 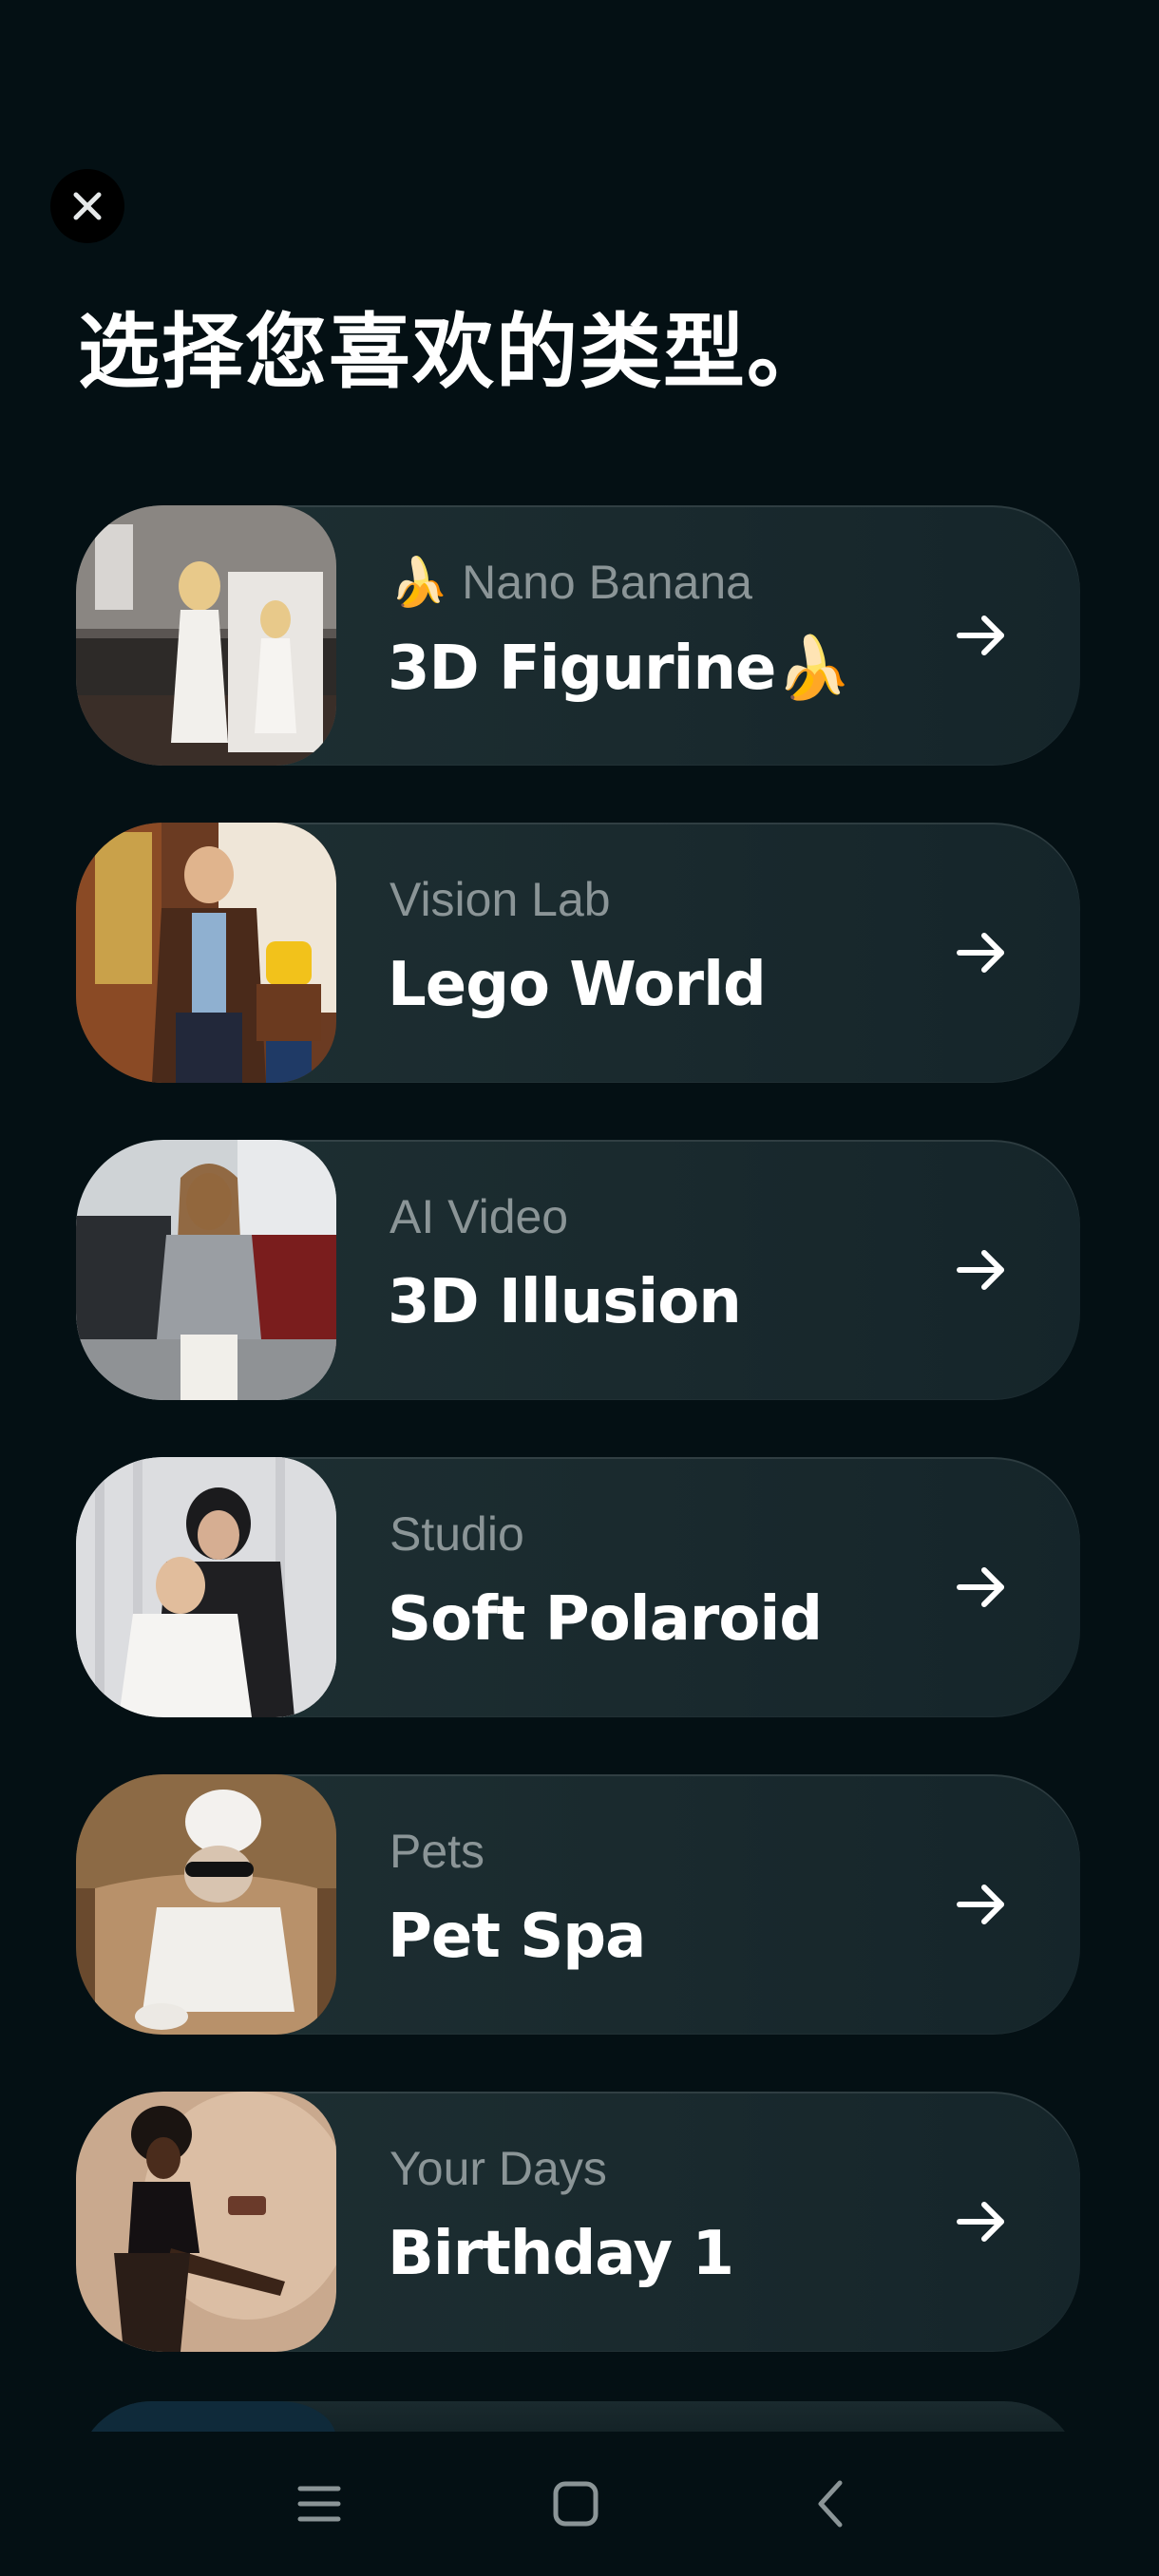 I want to click on figurine-image, so click(x=206, y=635).